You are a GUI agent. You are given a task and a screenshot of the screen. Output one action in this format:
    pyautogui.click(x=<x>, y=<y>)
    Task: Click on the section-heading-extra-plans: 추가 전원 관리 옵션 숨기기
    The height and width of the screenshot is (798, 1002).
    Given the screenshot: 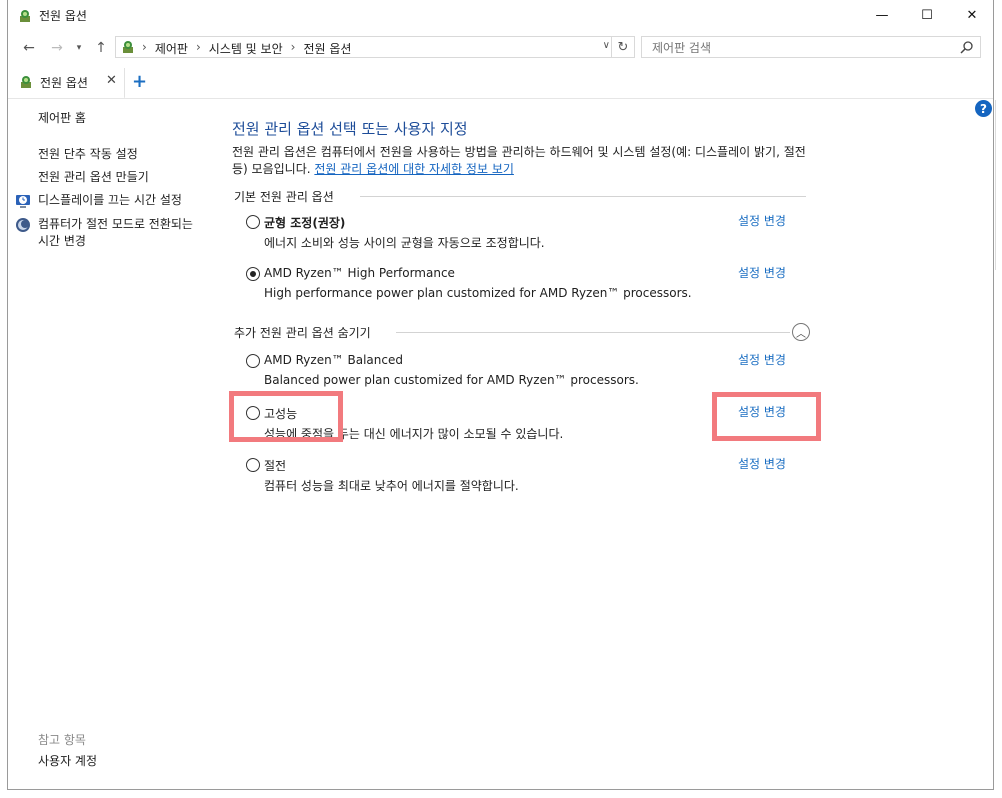 What is the action you would take?
    pyautogui.click(x=302, y=332)
    